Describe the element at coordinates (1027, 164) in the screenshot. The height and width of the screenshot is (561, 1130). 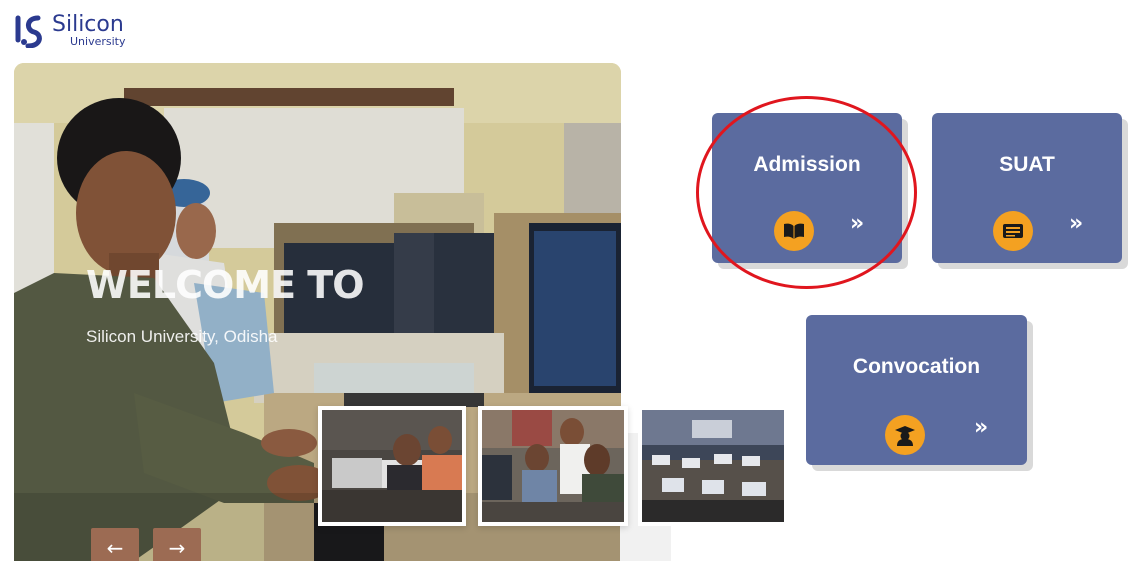
I see `suat-title: SUAT` at that location.